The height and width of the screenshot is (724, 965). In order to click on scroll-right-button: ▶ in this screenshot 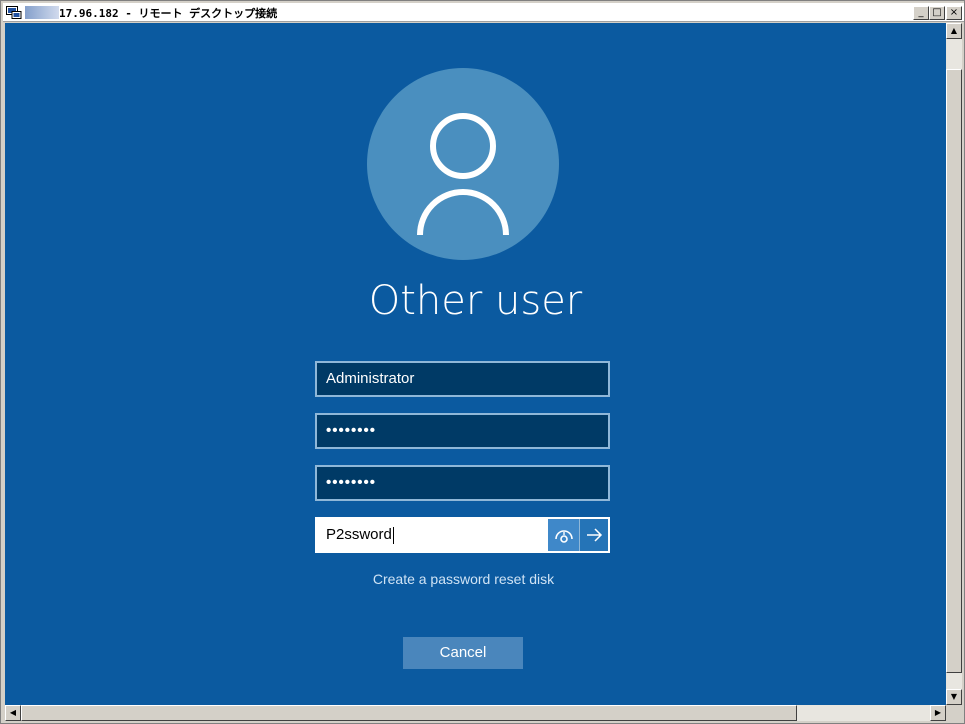, I will do `click(938, 713)`.